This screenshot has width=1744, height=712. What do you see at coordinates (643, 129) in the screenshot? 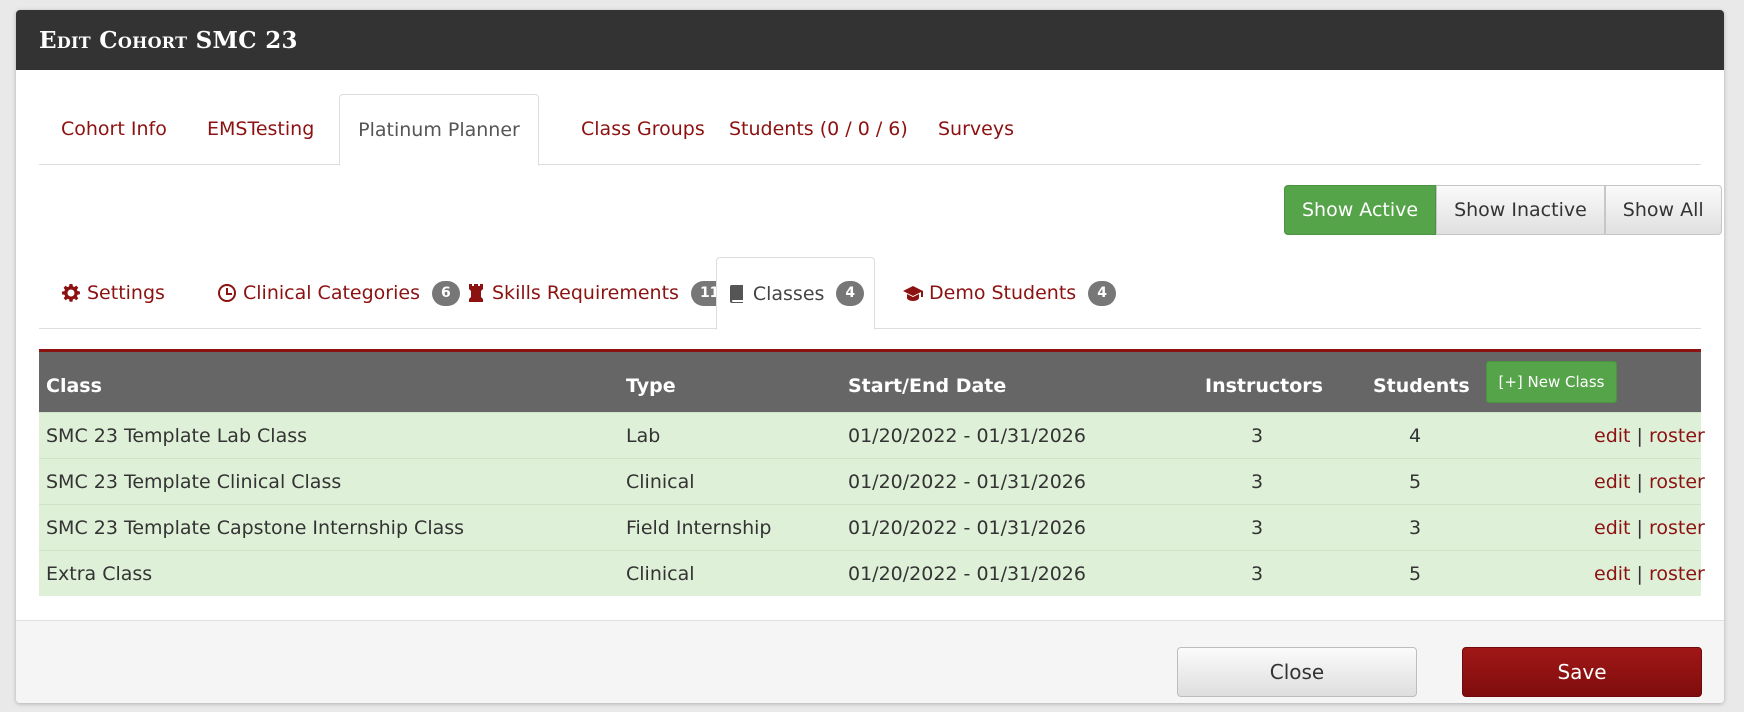
I see `tab-class-groups: Class Groups` at bounding box center [643, 129].